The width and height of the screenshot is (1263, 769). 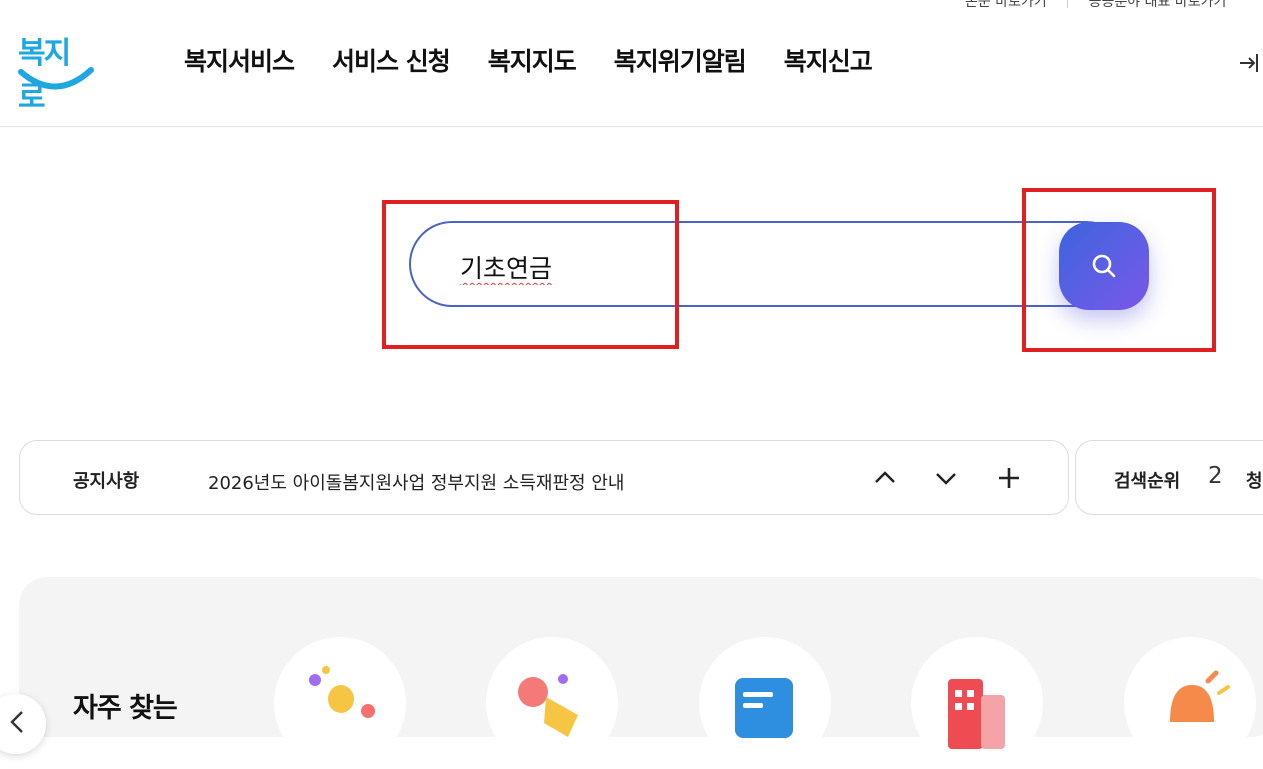 What do you see at coordinates (532, 60) in the screenshot?
I see `nav-welfare-map: 복지지도` at bounding box center [532, 60].